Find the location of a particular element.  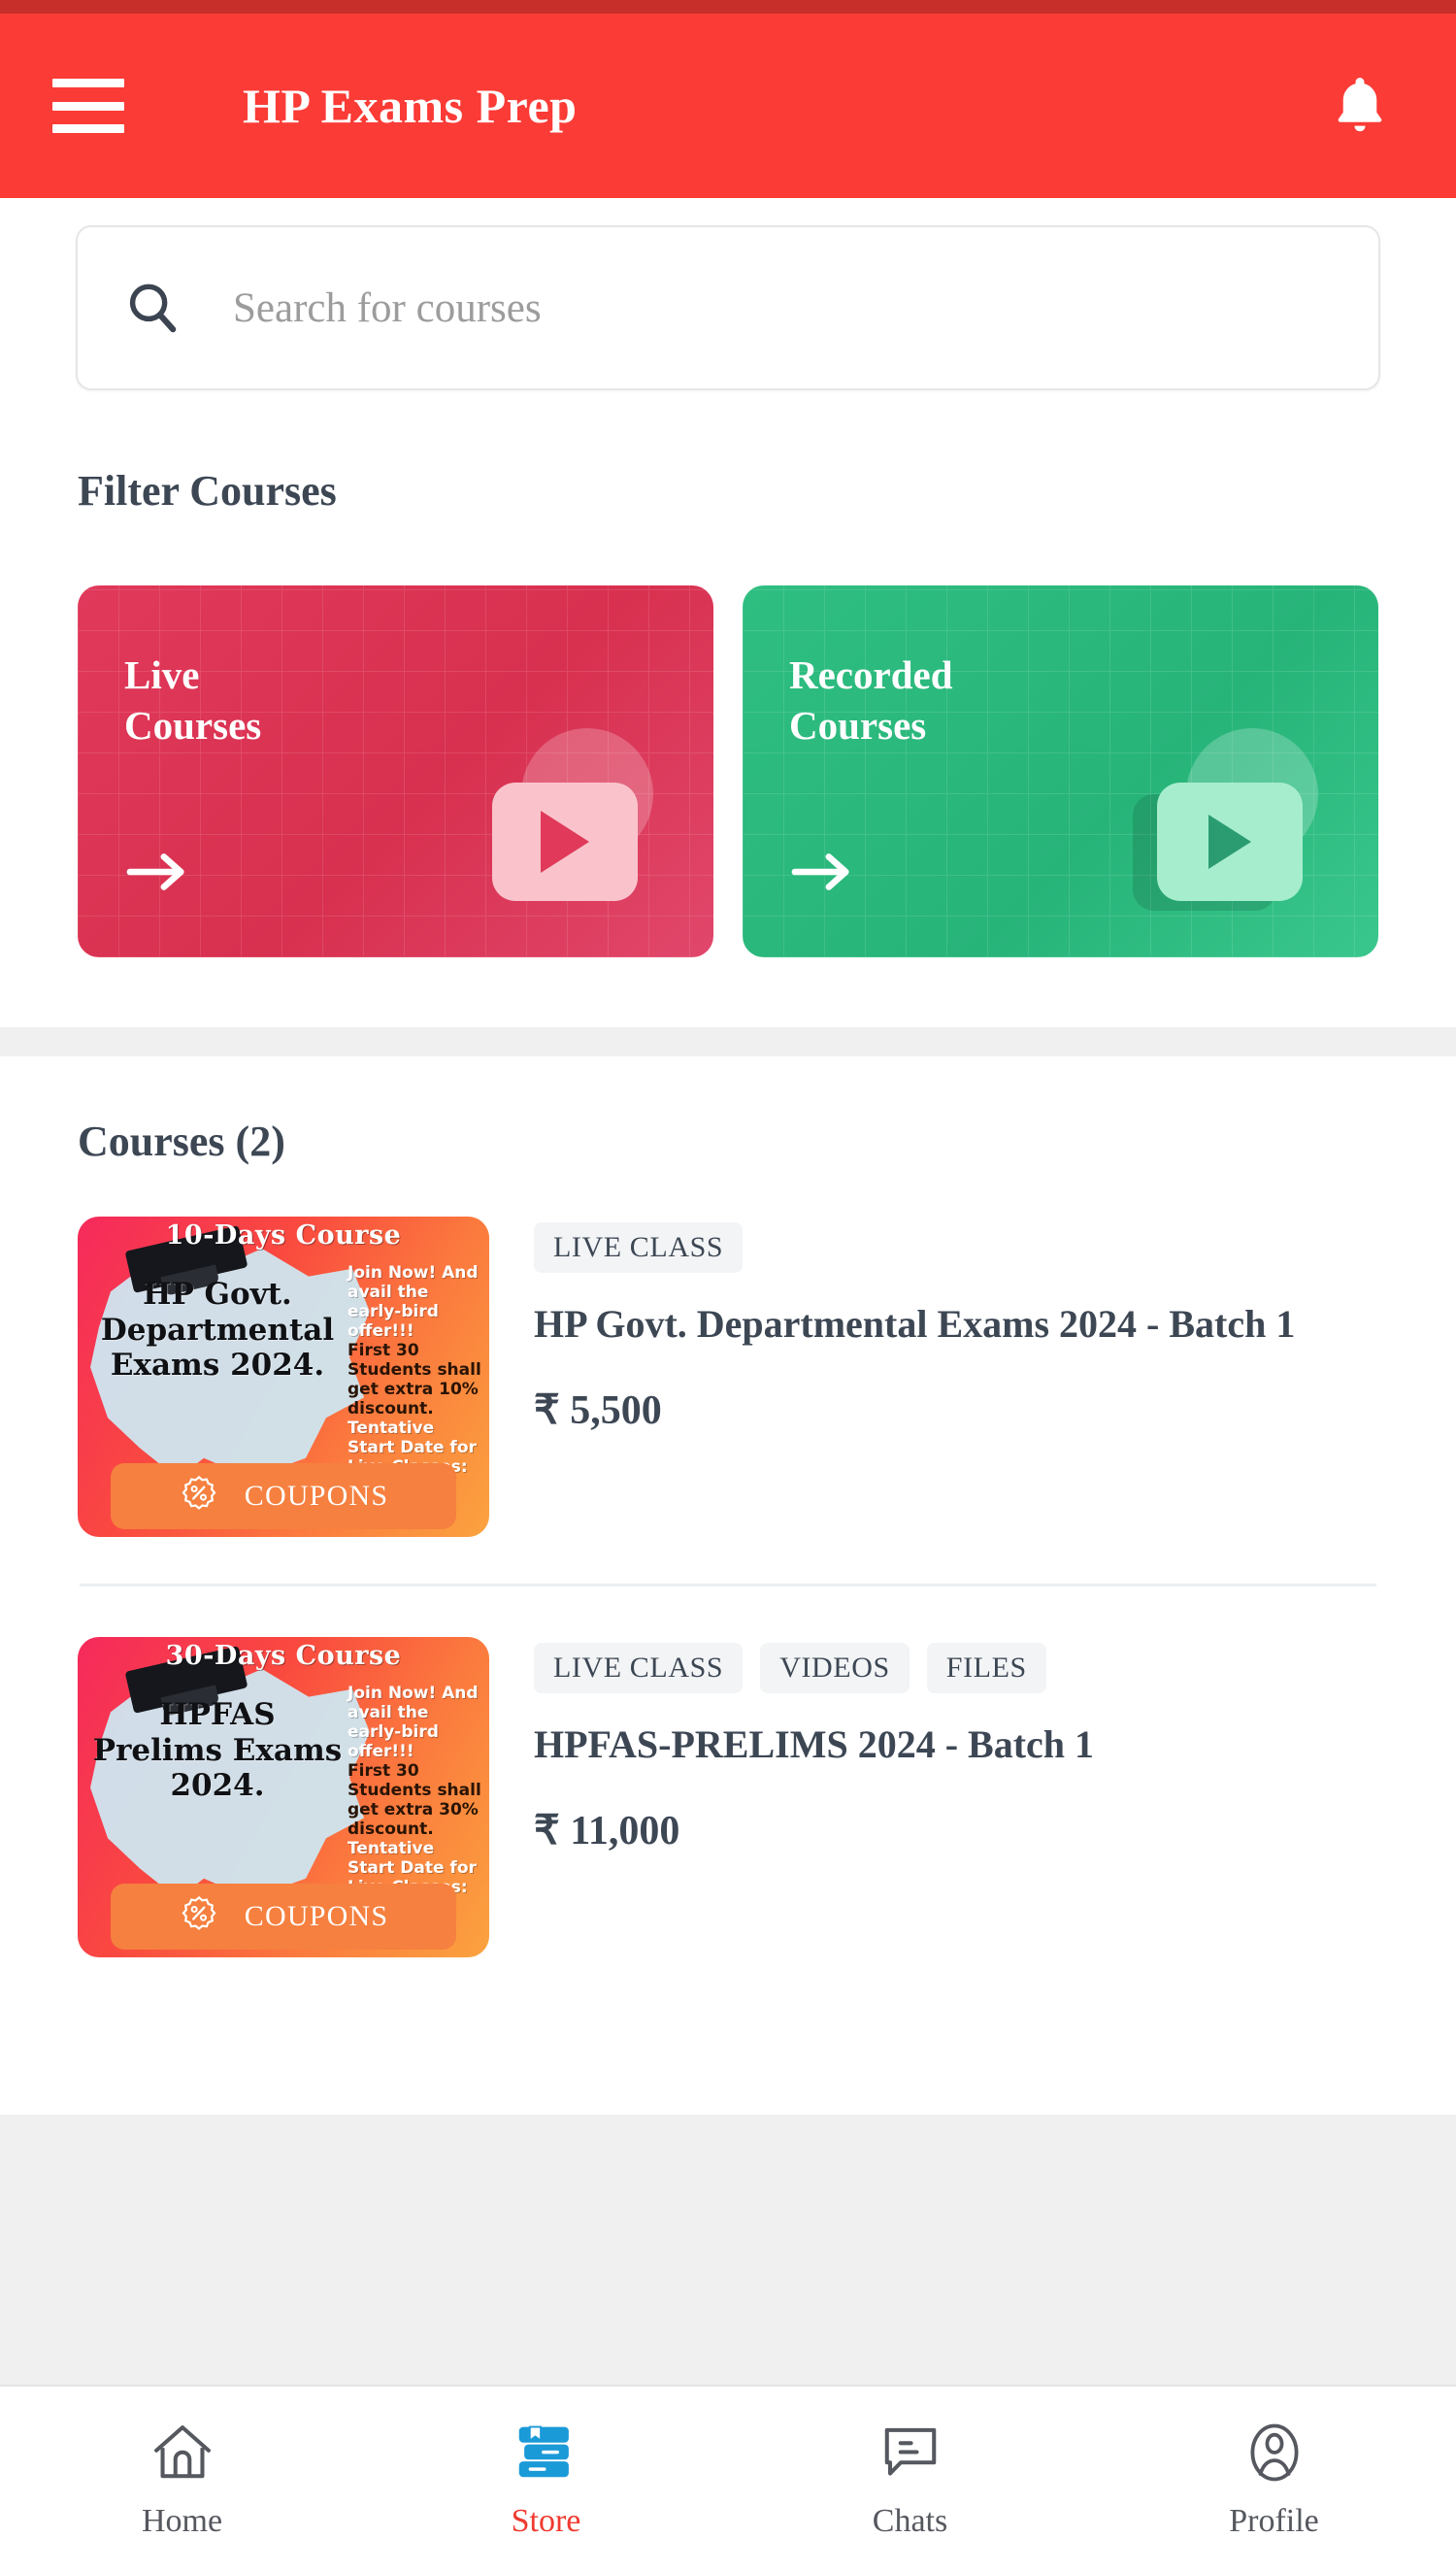

course-tags: LIVE CLASS VIDEOS FILES is located at coordinates (956, 1668).